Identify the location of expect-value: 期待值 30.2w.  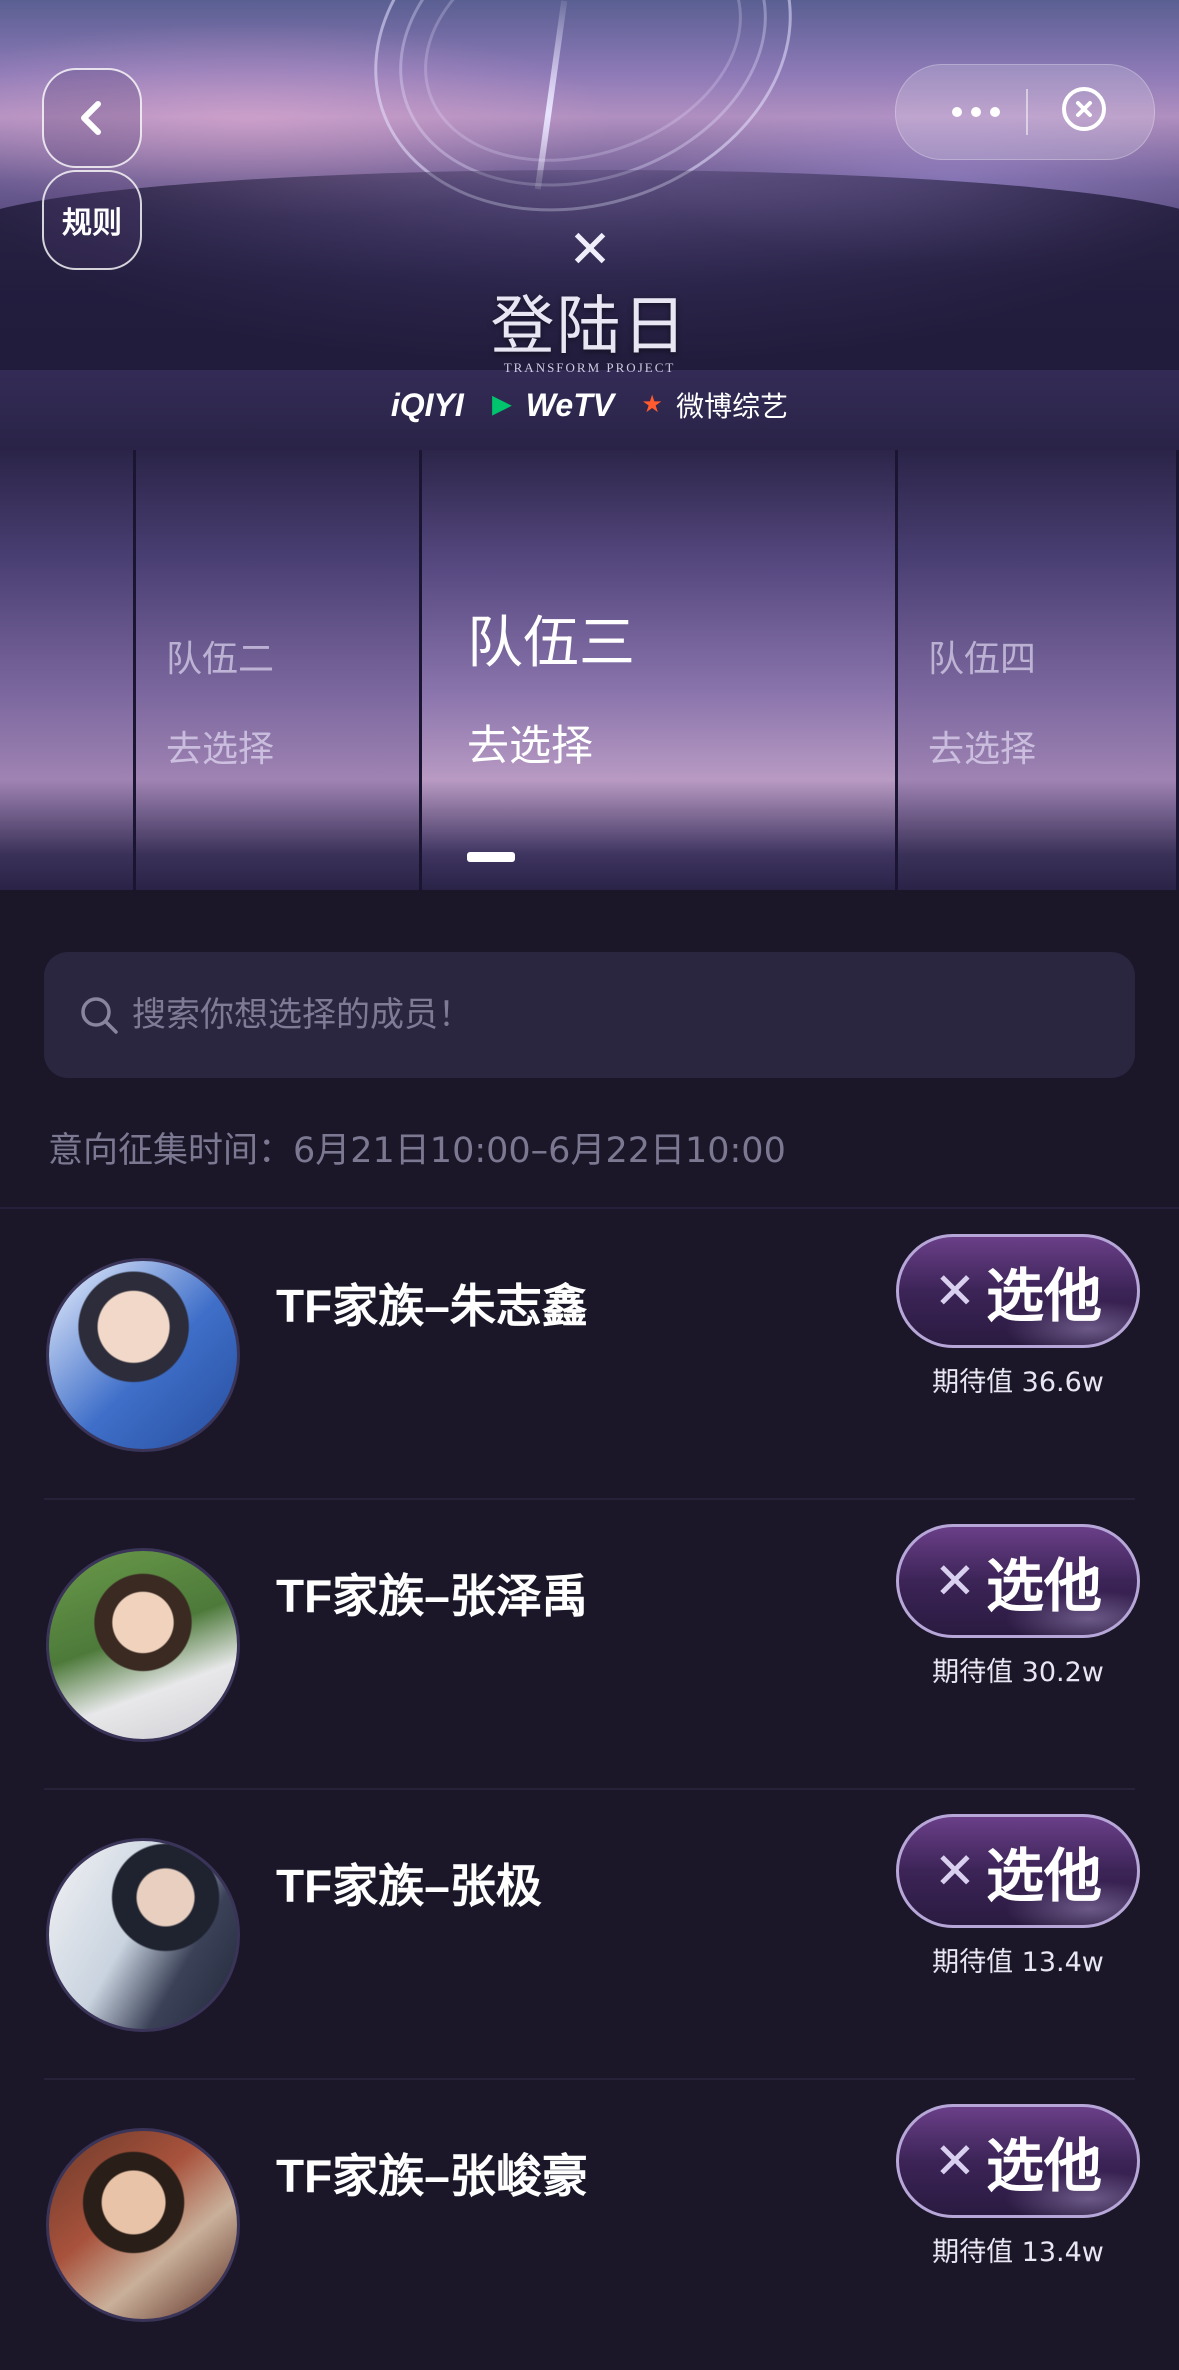
(1018, 1672).